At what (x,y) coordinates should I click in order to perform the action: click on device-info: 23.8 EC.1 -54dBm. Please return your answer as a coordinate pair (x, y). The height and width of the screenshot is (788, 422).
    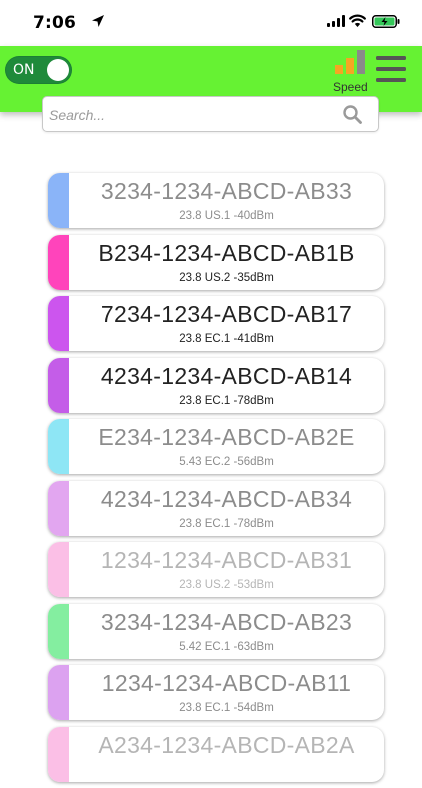
    Looking at the image, I should click on (226, 708).